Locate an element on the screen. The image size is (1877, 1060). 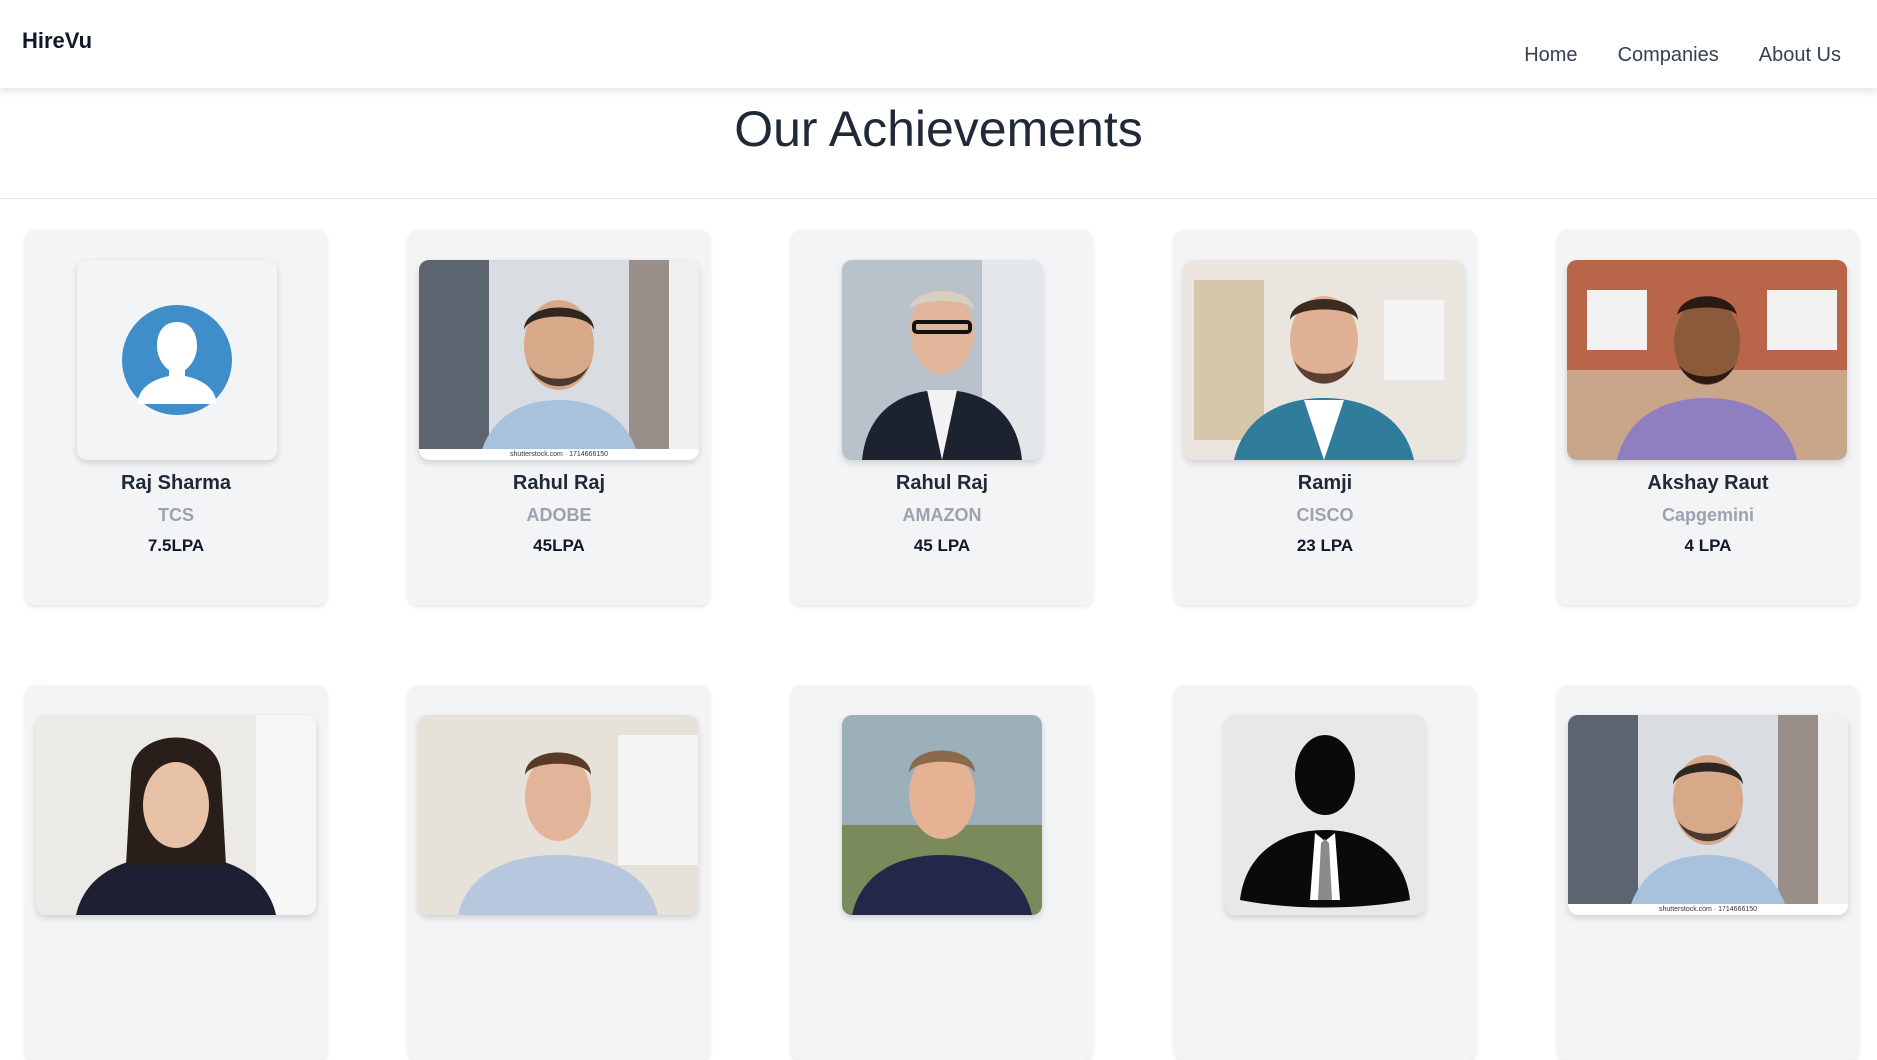
candidate-package: 45 LPA is located at coordinates (942, 545).